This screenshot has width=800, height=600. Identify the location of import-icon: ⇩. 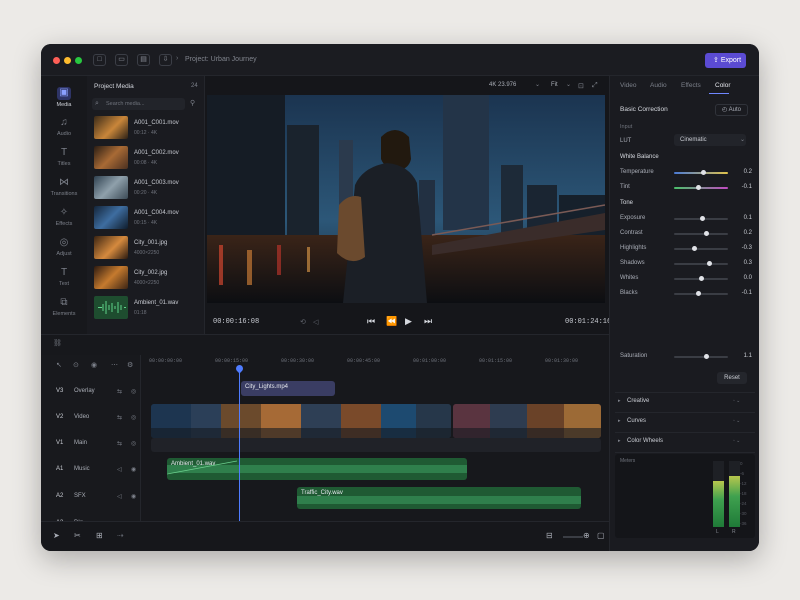
(165, 60).